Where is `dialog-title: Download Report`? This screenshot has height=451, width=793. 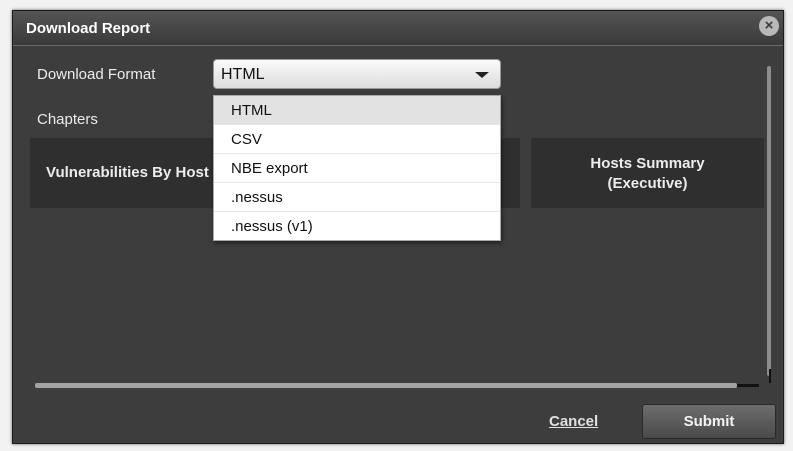
dialog-title: Download Report is located at coordinates (88, 28).